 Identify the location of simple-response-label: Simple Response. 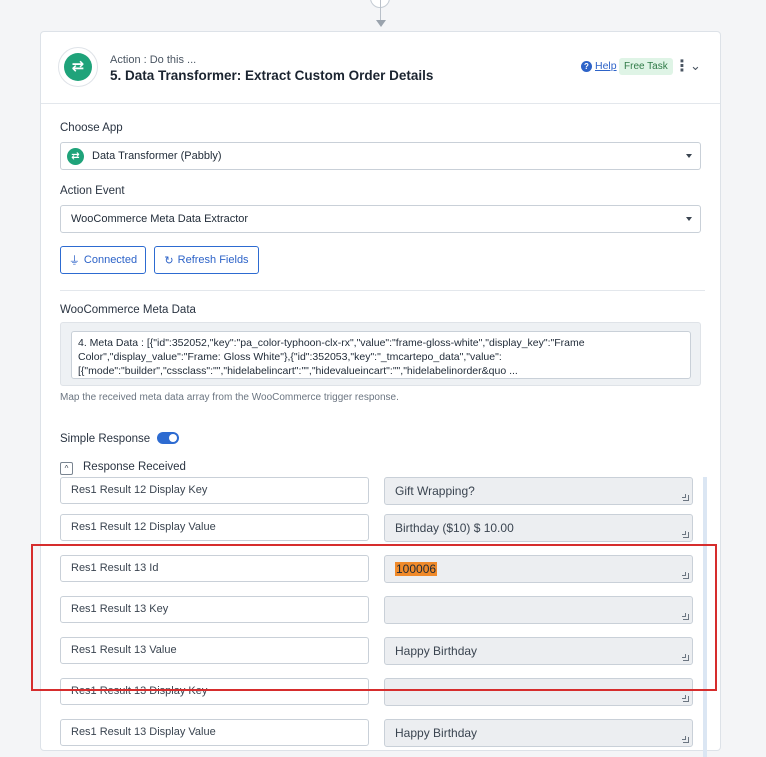
(105, 439).